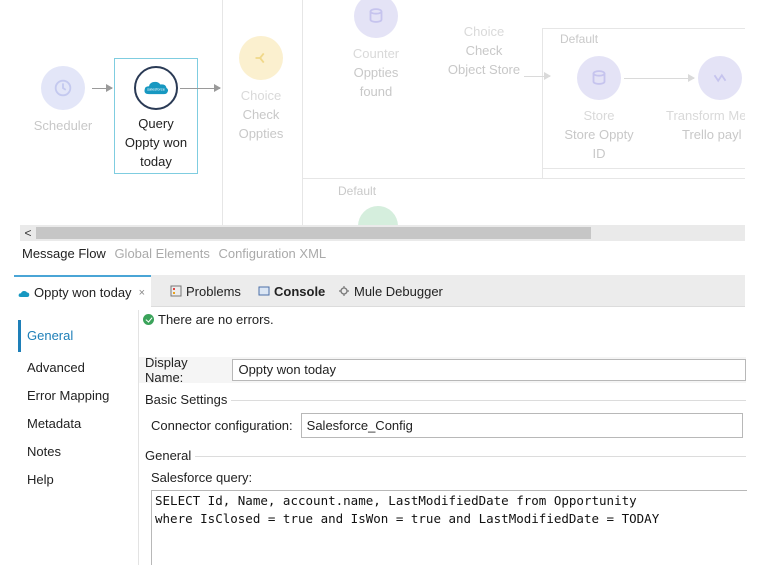 The width and height of the screenshot is (768, 565). What do you see at coordinates (142, 293) in the screenshot?
I see `close-tab-icon: ×` at bounding box center [142, 293].